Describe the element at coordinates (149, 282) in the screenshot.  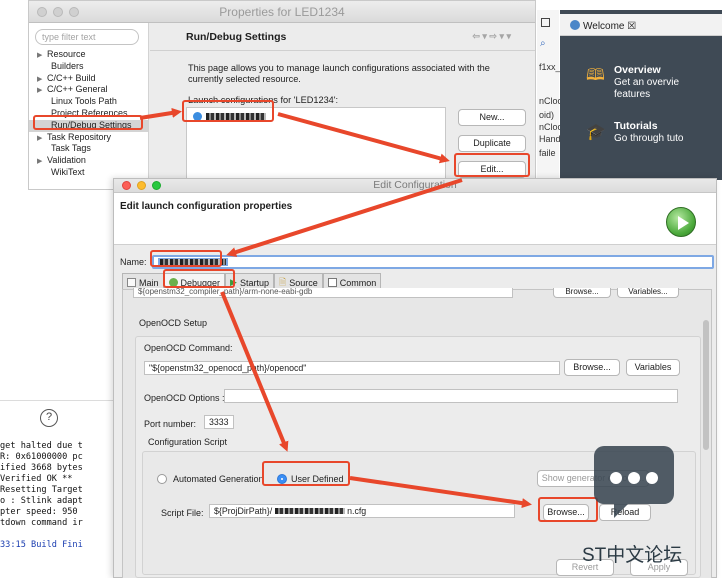
I see `tab-main-label: Main` at that location.